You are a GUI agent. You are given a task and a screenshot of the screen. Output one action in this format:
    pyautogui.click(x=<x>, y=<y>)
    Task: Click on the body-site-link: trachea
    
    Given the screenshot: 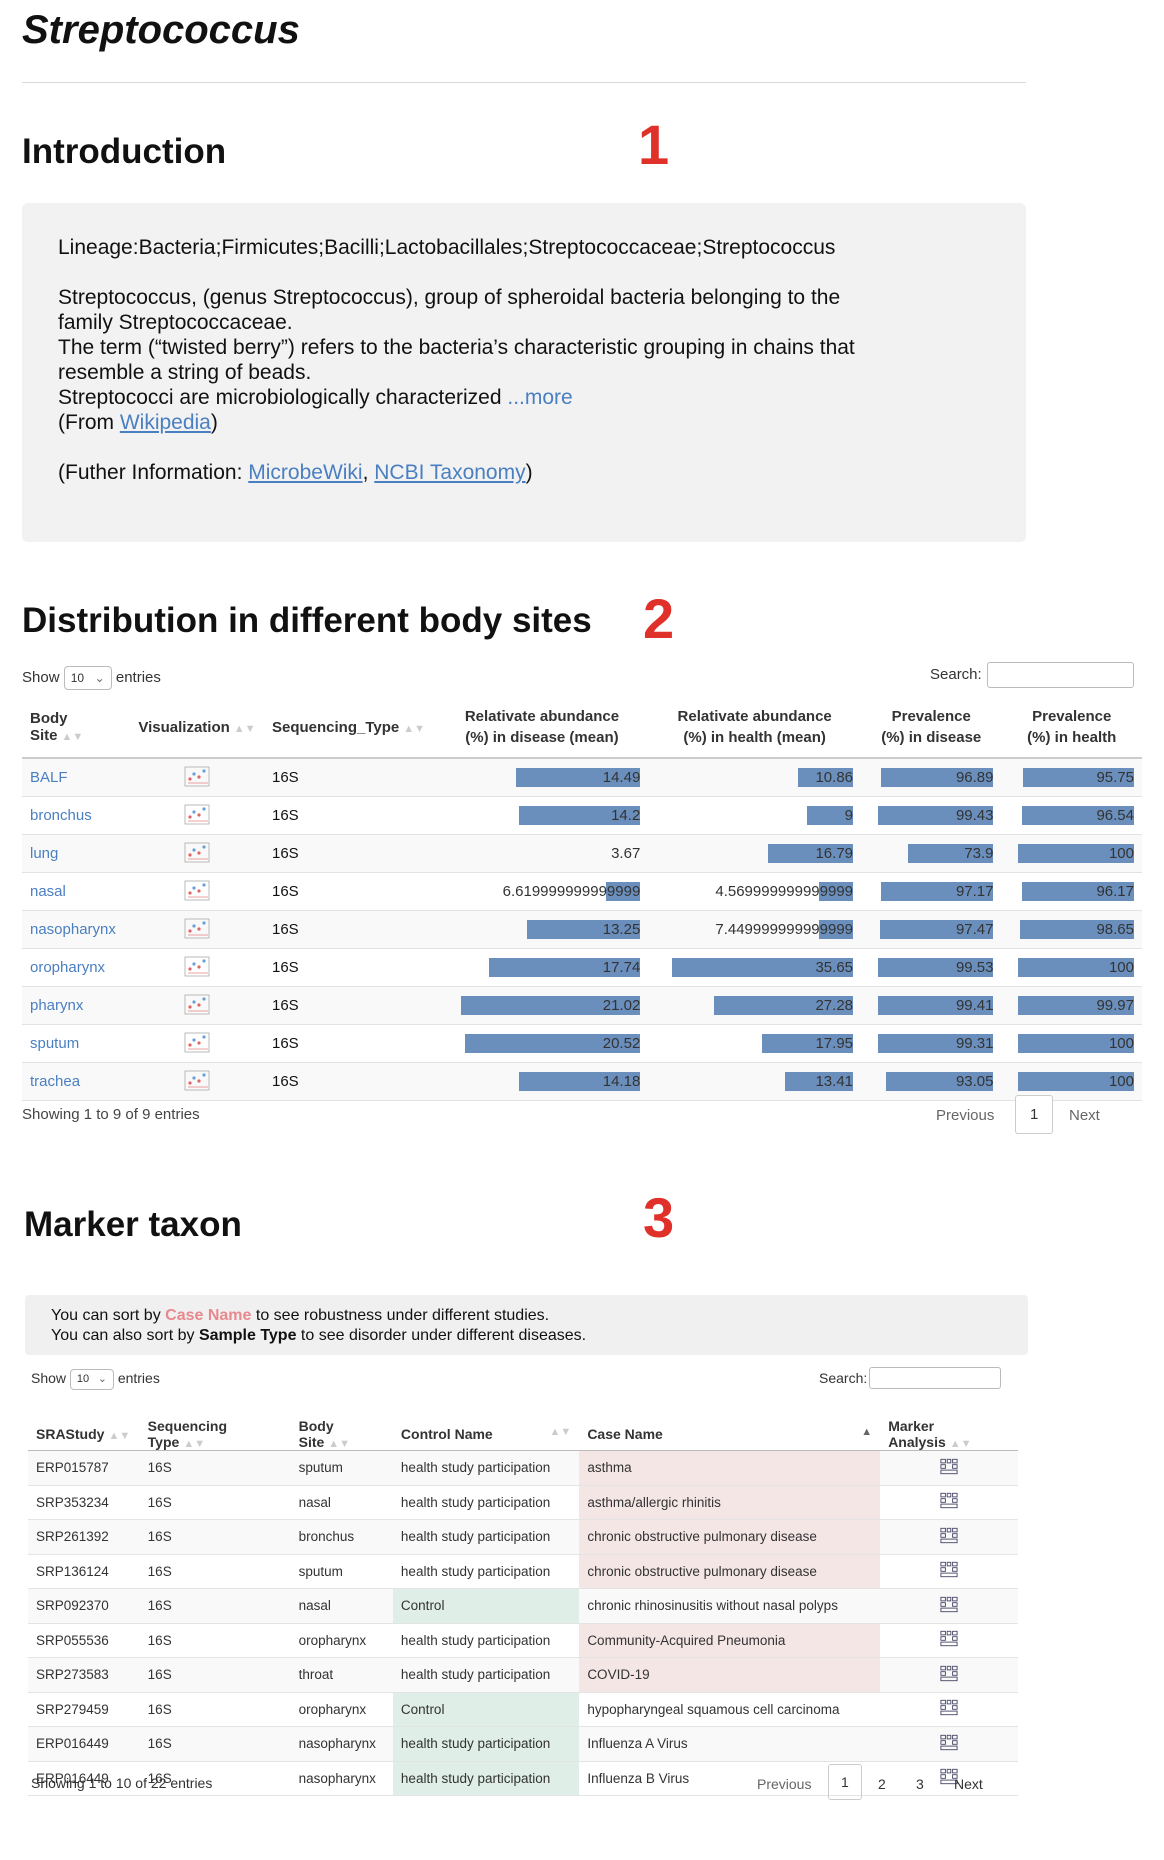 What is the action you would take?
    pyautogui.click(x=76, y=1081)
    